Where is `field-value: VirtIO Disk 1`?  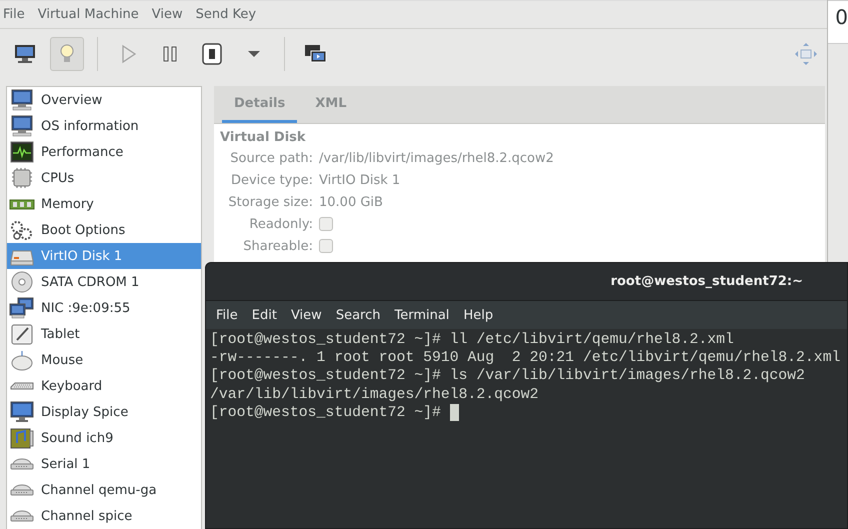 field-value: VirtIO Disk 1 is located at coordinates (359, 180).